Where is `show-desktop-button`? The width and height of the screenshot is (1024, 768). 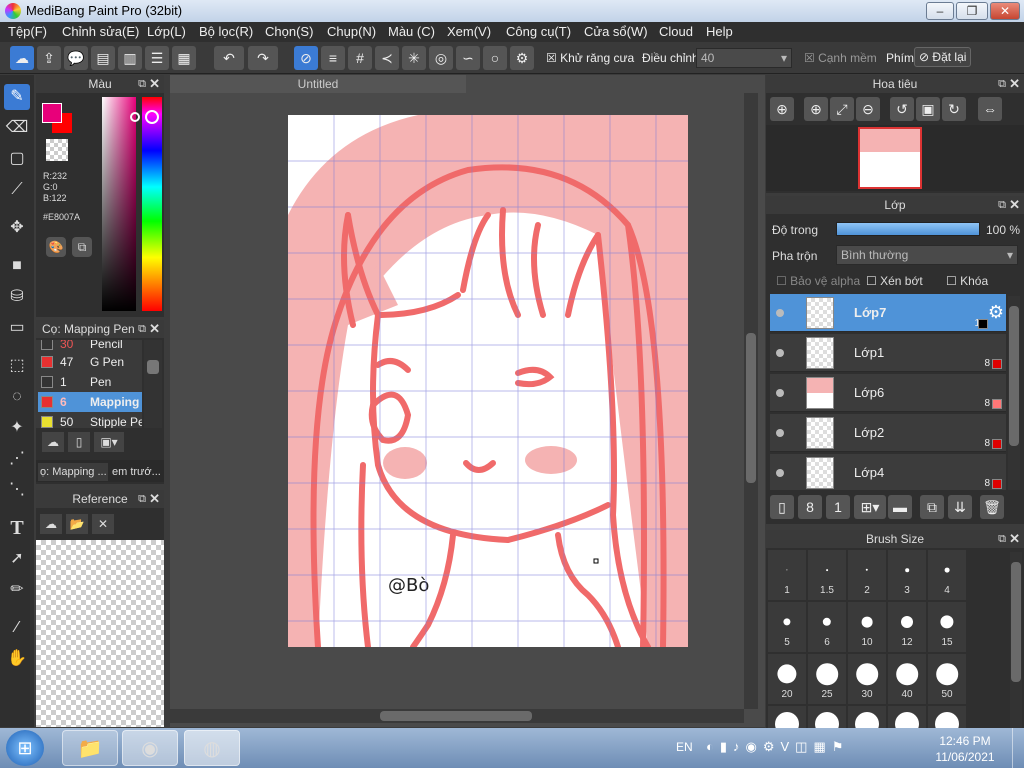 show-desktop-button is located at coordinates (1018, 748).